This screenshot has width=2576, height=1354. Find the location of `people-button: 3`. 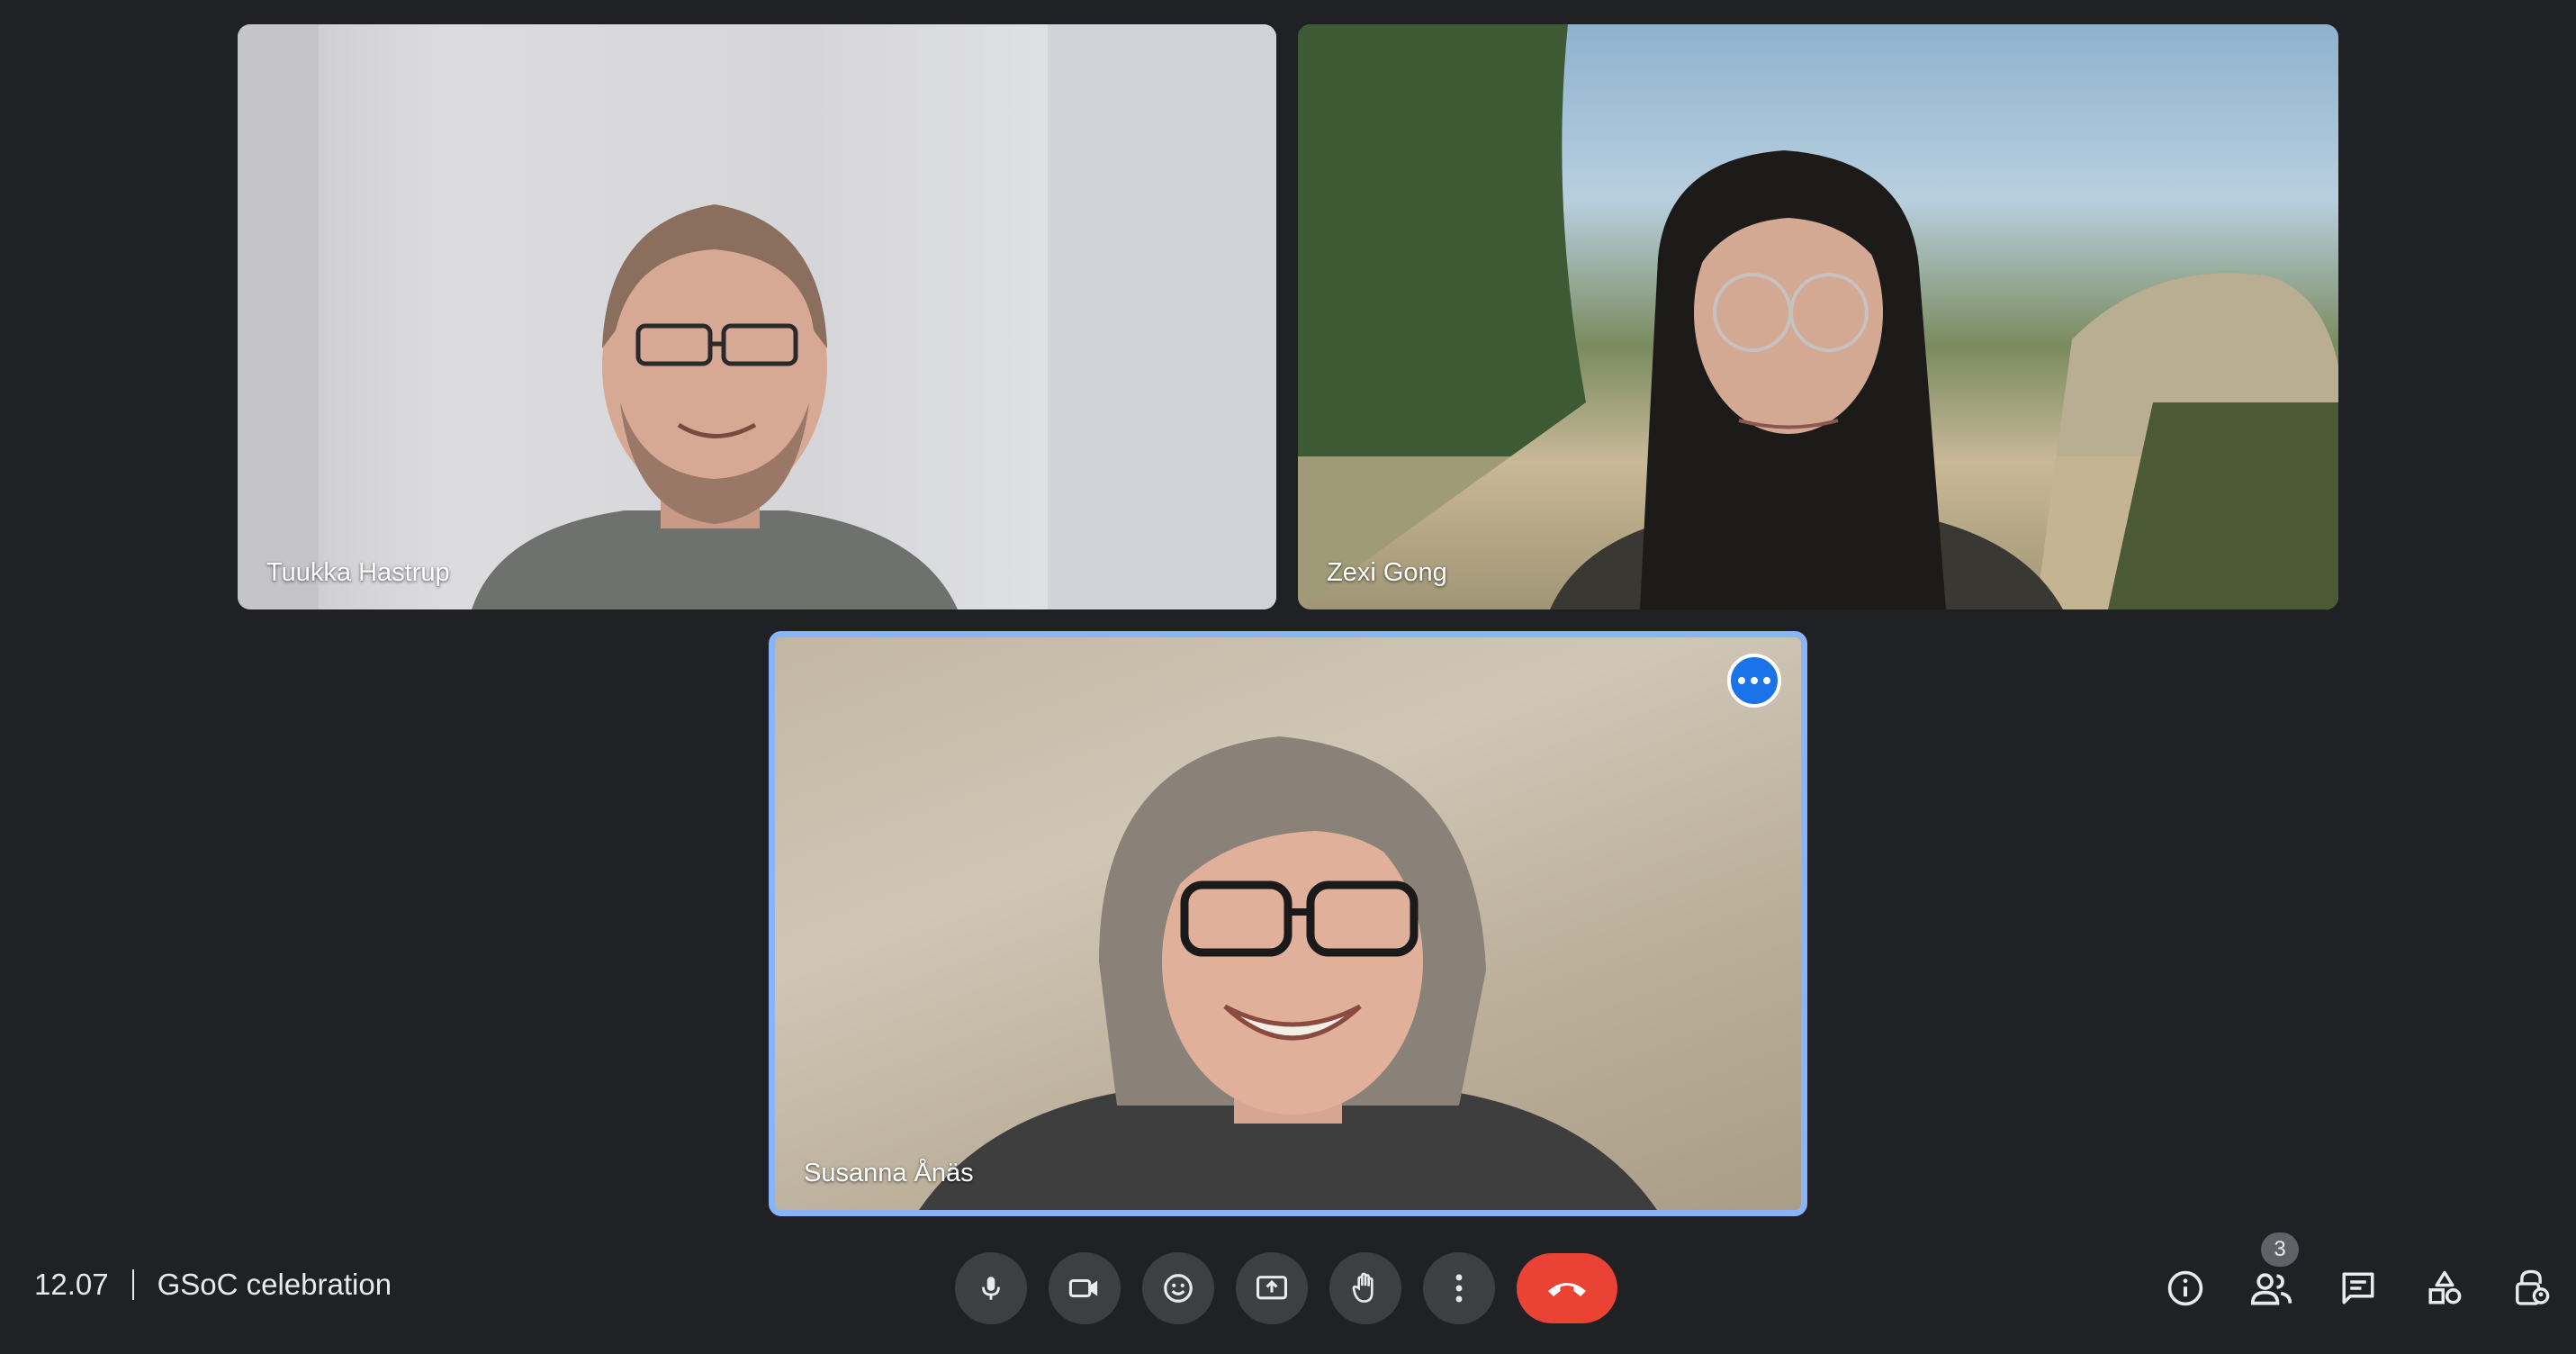

people-button: 3 is located at coordinates (2272, 1278).